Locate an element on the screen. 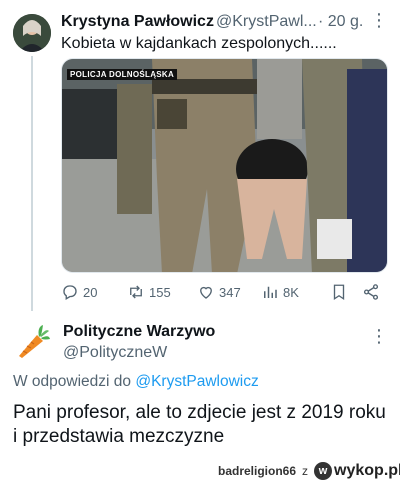 The height and width of the screenshot is (483, 400). retweet-button: 155 is located at coordinates (149, 292).